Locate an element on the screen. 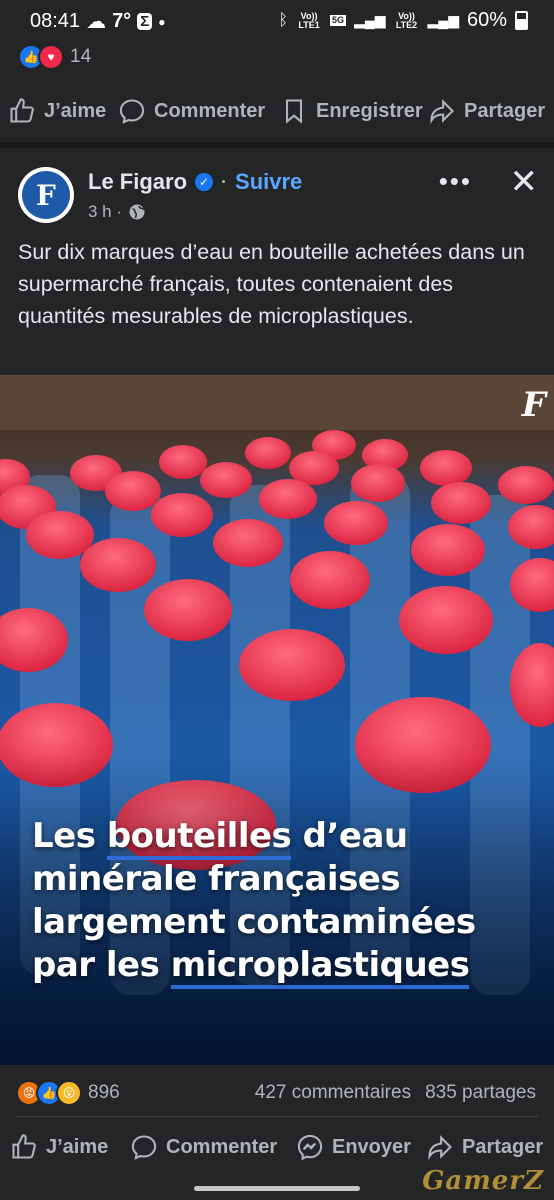  watermark: GamerZ is located at coordinates (483, 1181).